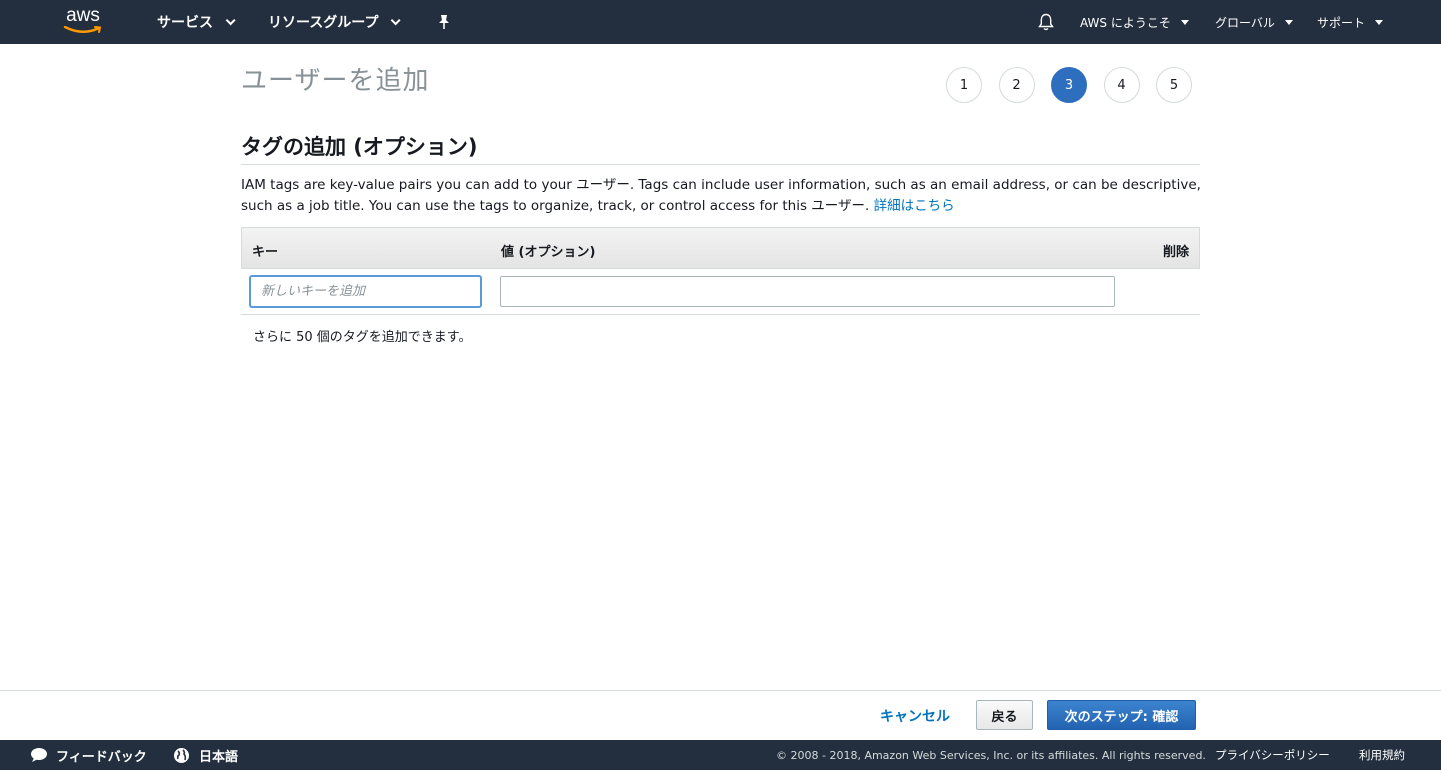  Describe the element at coordinates (964, 85) in the screenshot. I see `step-1: 1` at that location.